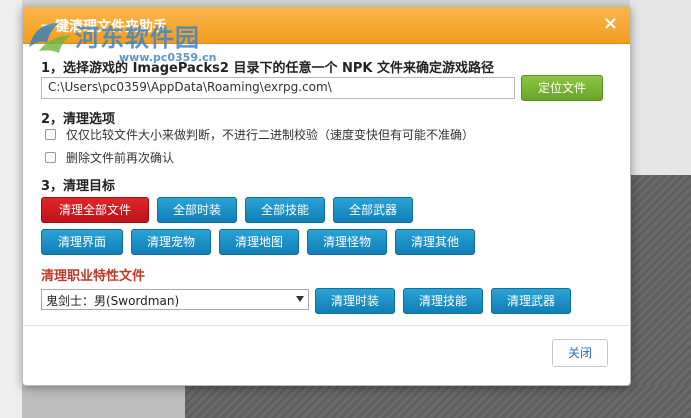 Image resolution: width=691 pixels, height=418 pixels. Describe the element at coordinates (531, 301) in the screenshot. I see `clean-profession-weapons-button: 清理武器` at that location.